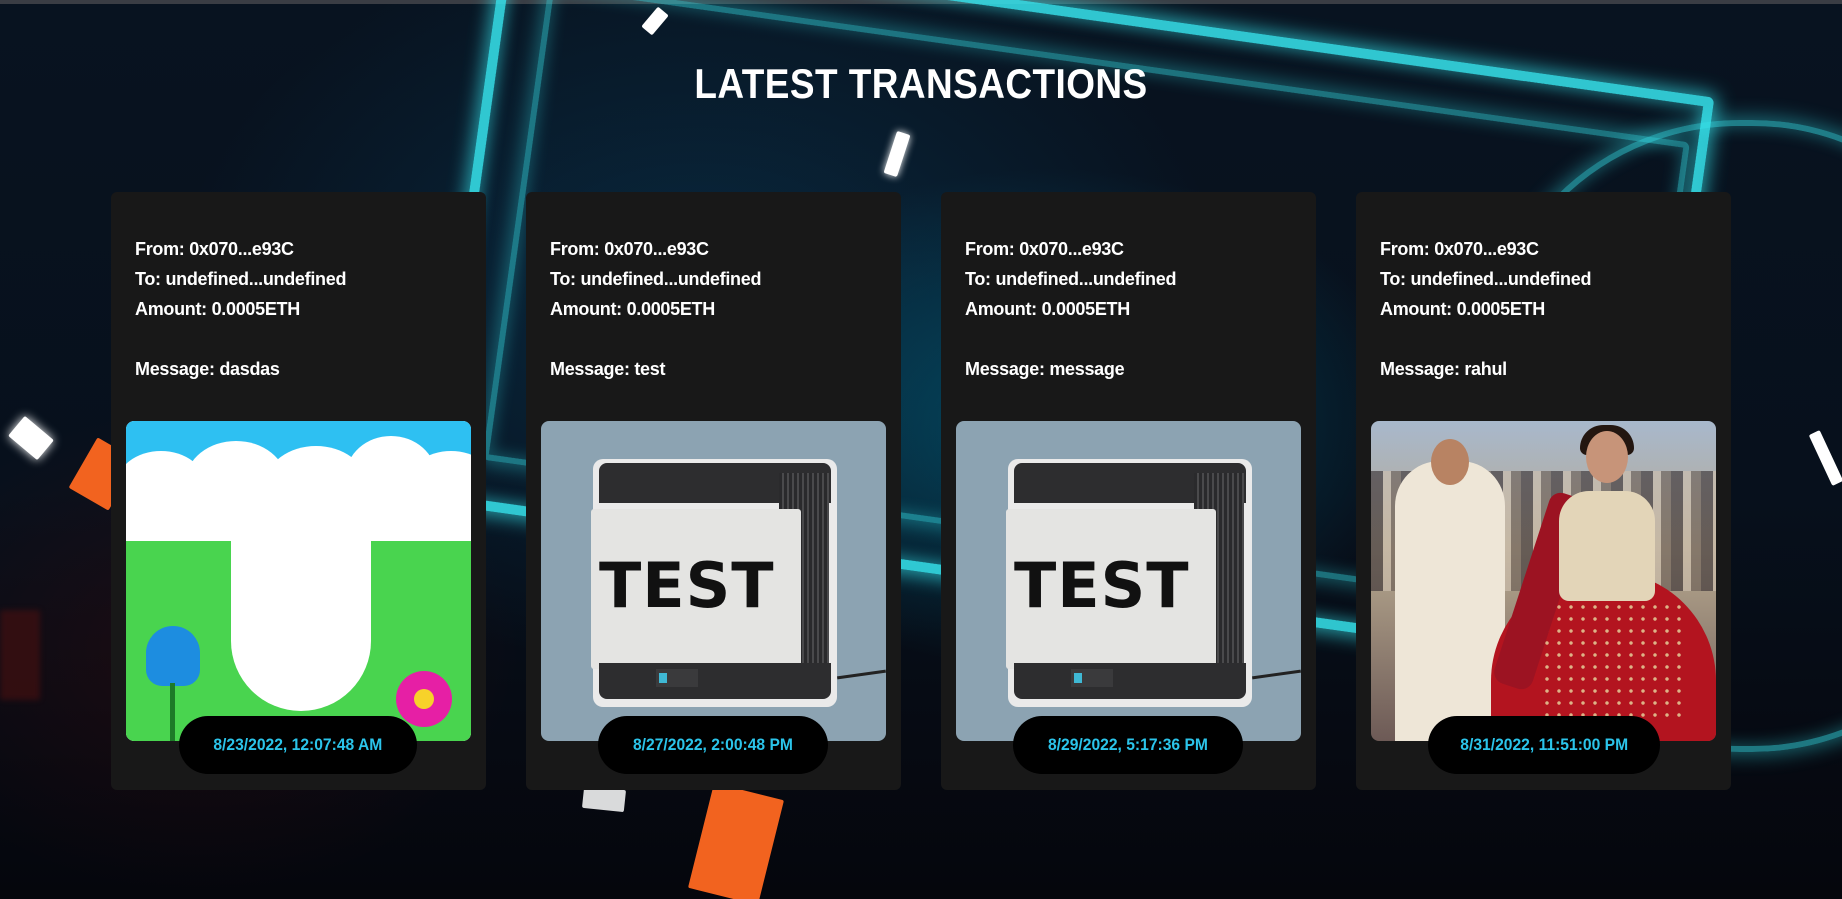 The height and width of the screenshot is (899, 1842). Describe the element at coordinates (921, 83) in the screenshot. I see `page-title: LATEST TRANSACTIONS` at that location.